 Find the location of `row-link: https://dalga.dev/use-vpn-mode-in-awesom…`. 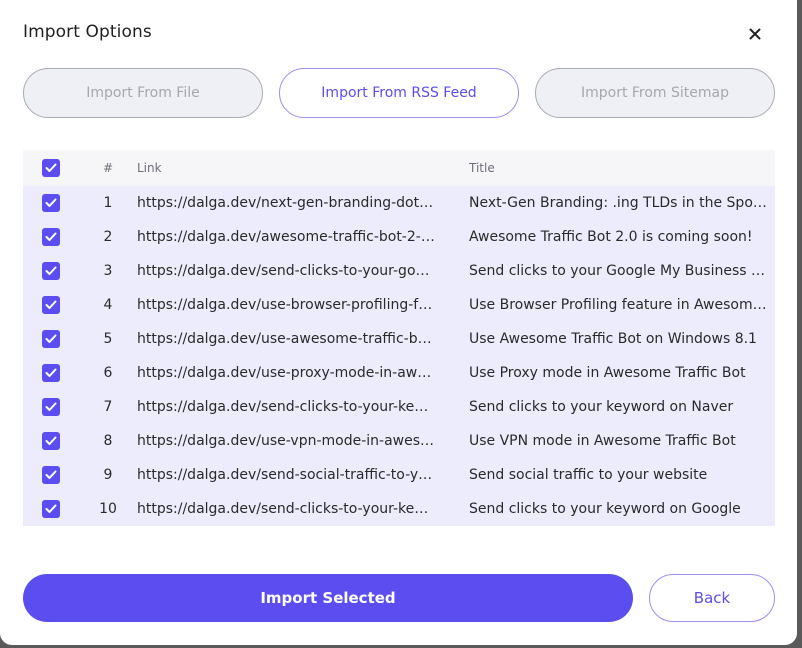

row-link: https://dalga.dev/use-vpn-mode-in-awesom… is located at coordinates (286, 441).